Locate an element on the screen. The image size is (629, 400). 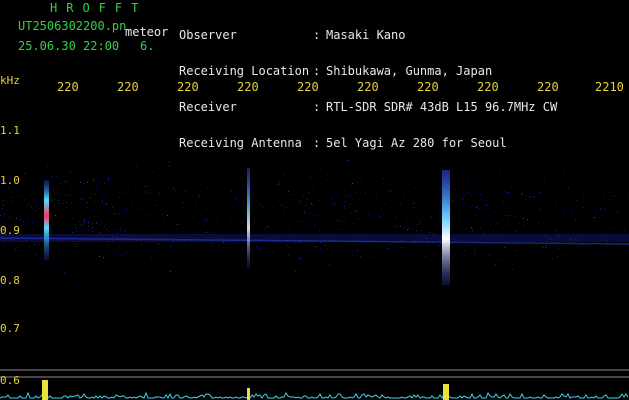
frequency-tick-label: 0.8 is located at coordinates (10, 280).